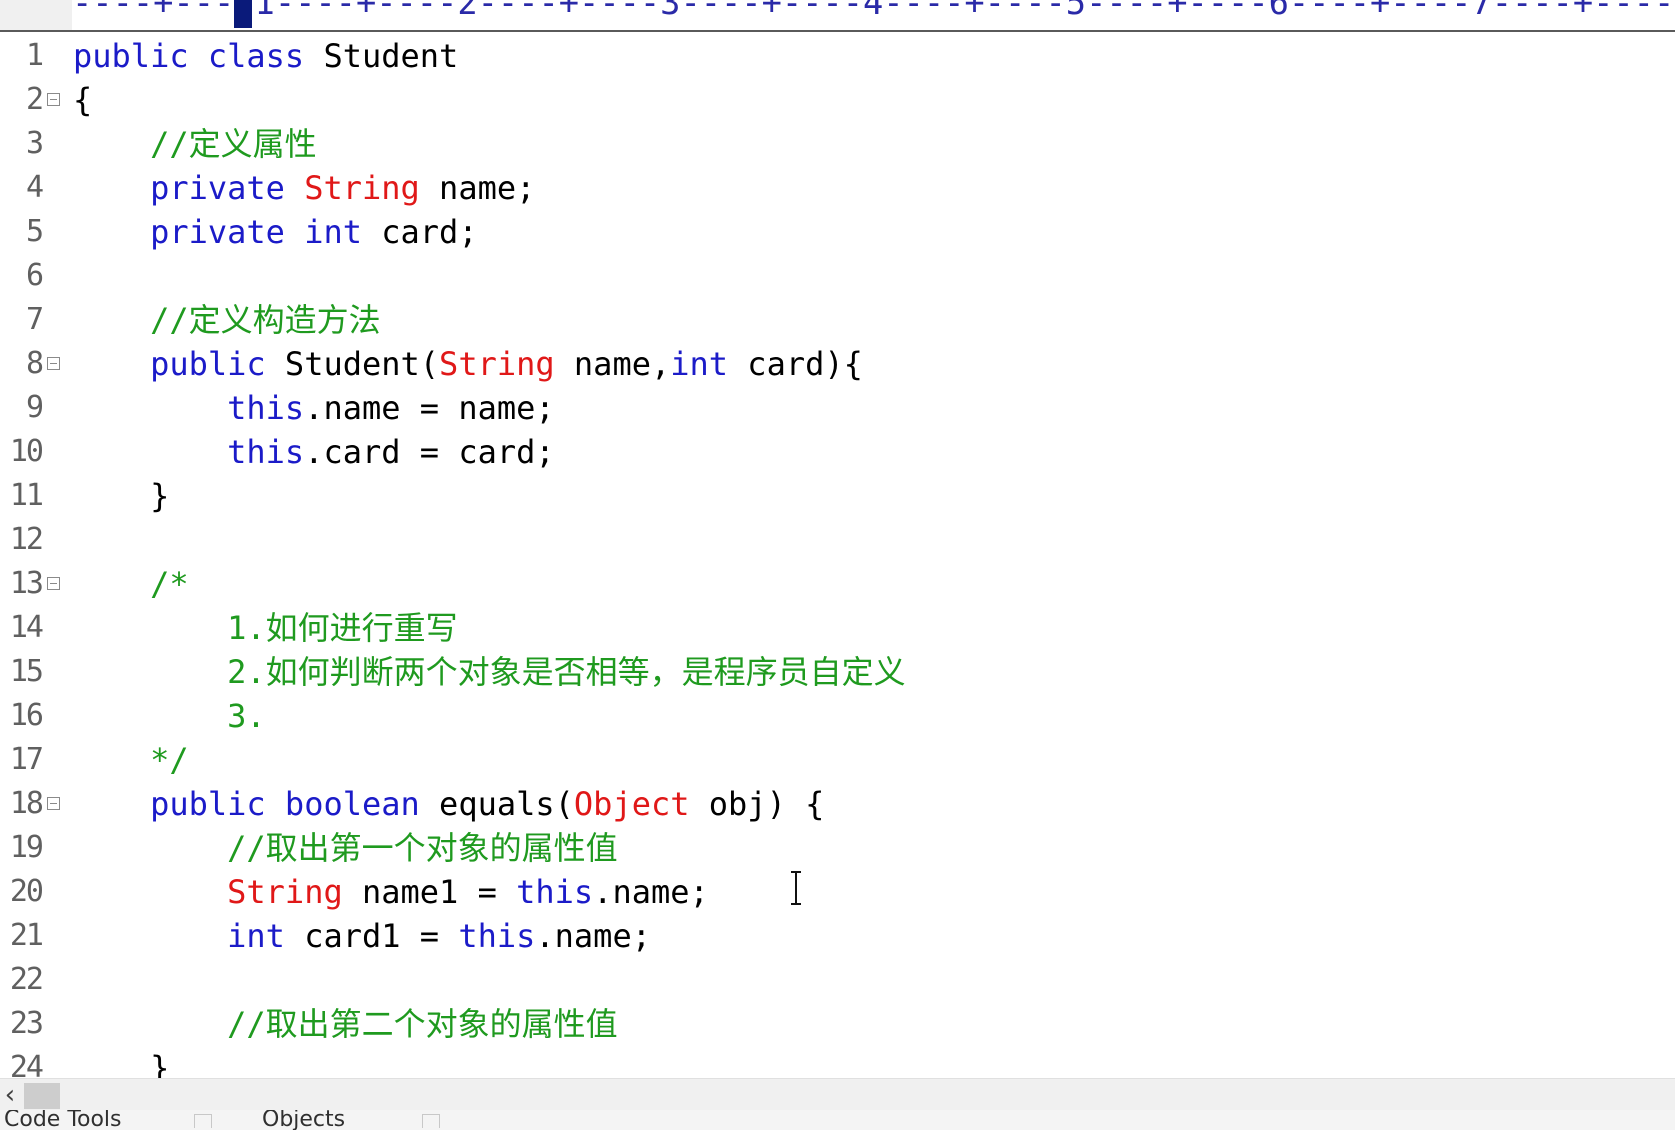 The width and height of the screenshot is (1675, 1130). I want to click on keyword-token: private int, so click(256, 232).